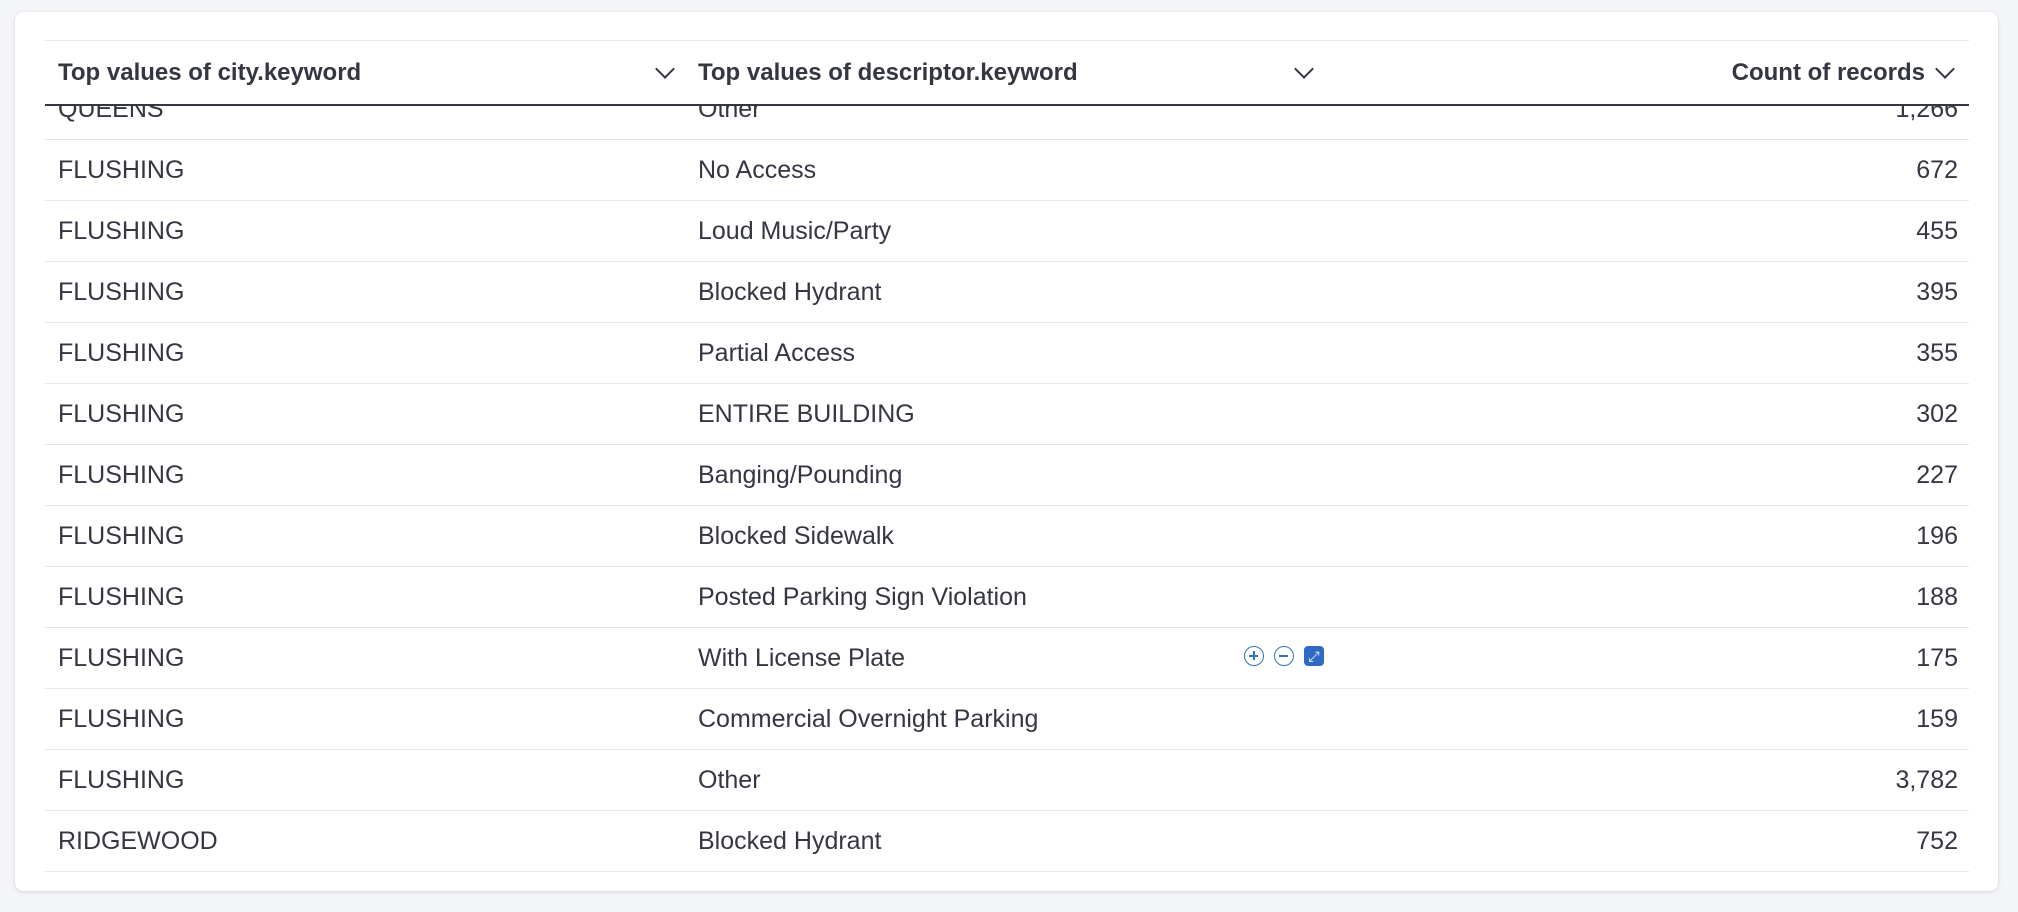 This screenshot has height=912, width=2018. I want to click on column-header-label: Top values of city.keyword, so click(210, 72).